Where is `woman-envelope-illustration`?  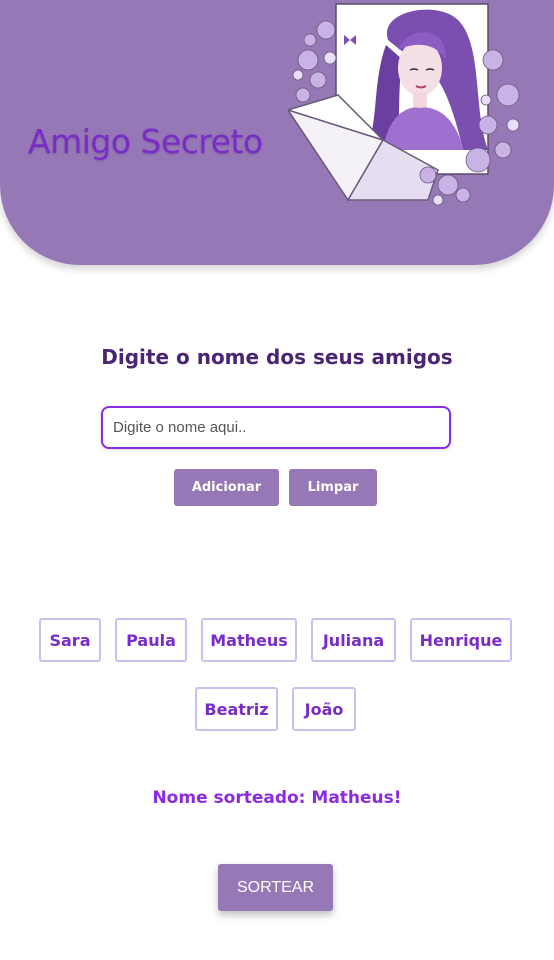 woman-envelope-illustration is located at coordinates (404, 104).